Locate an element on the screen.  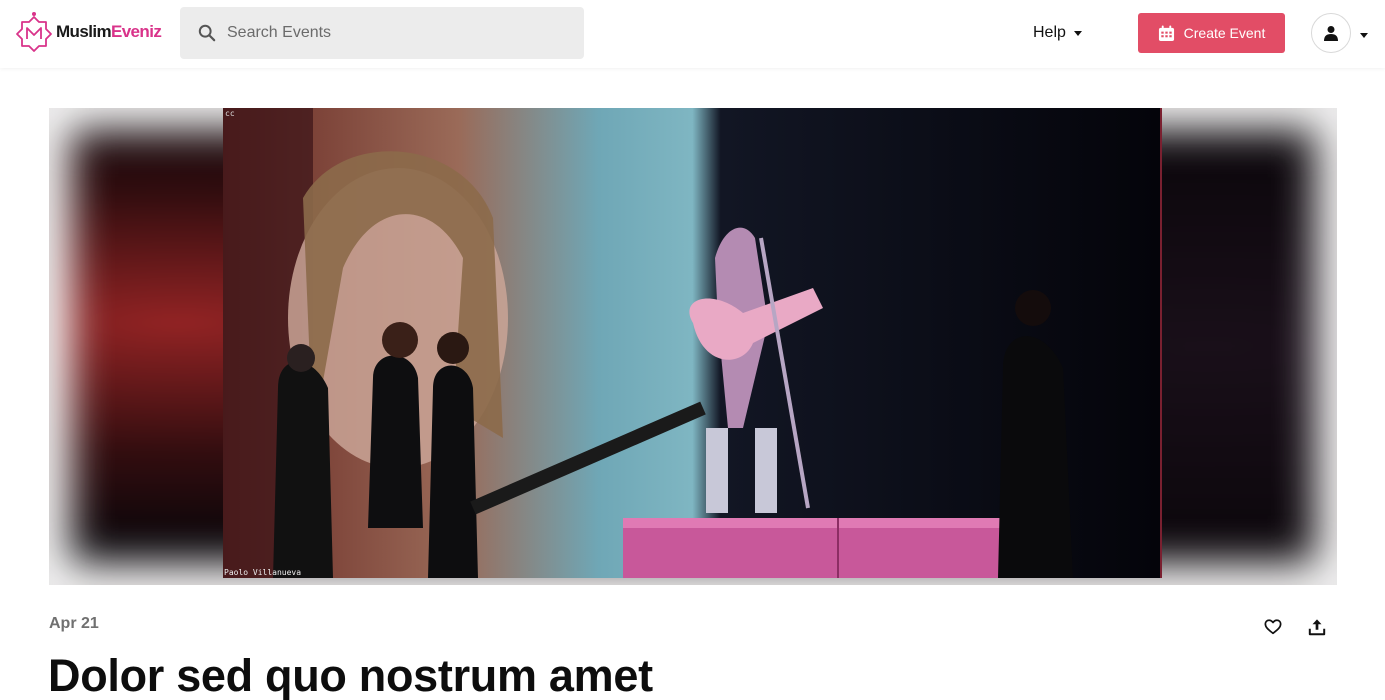
like-button is located at coordinates (1273, 627).